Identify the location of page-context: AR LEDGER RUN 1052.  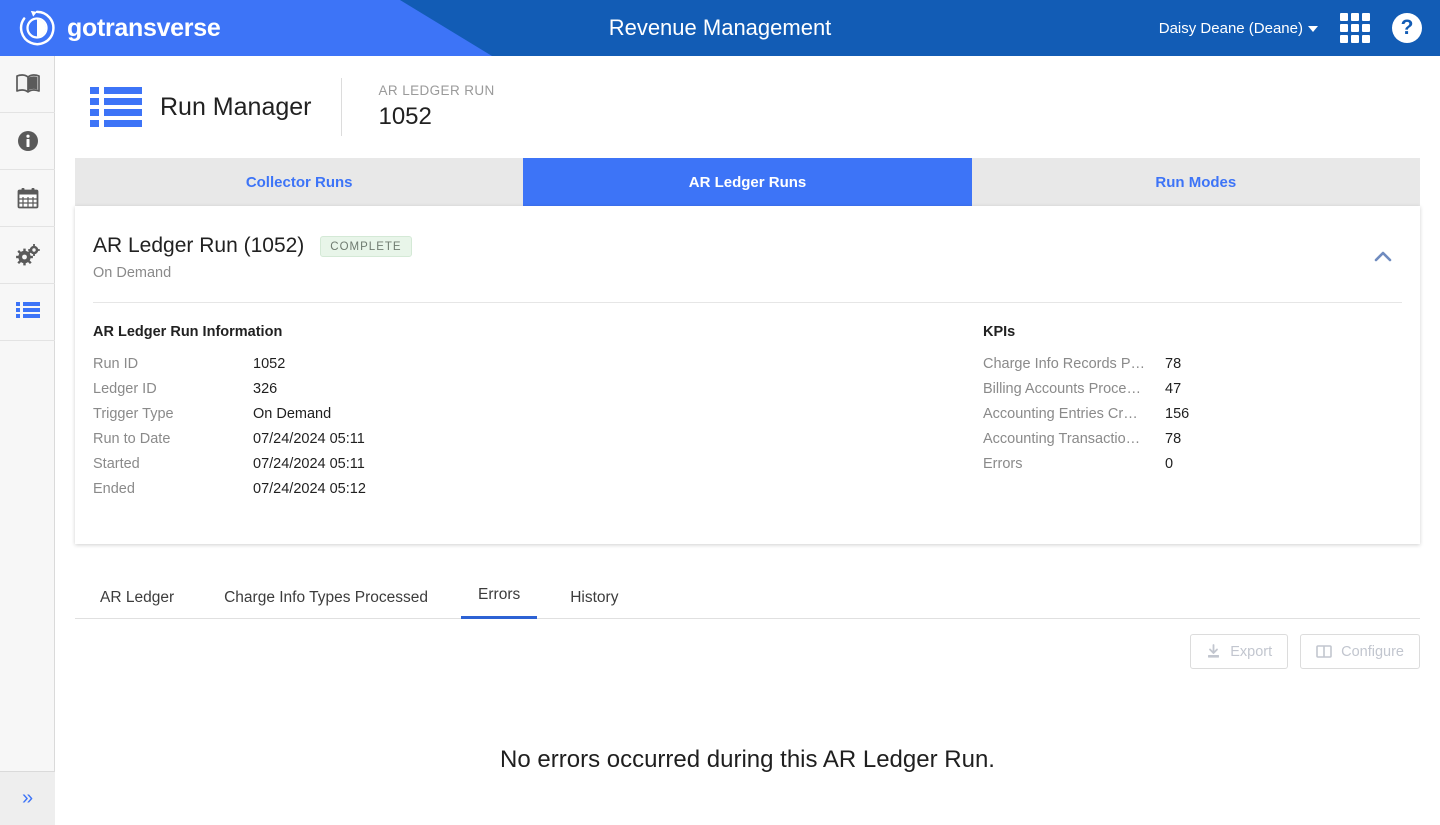
(436, 107).